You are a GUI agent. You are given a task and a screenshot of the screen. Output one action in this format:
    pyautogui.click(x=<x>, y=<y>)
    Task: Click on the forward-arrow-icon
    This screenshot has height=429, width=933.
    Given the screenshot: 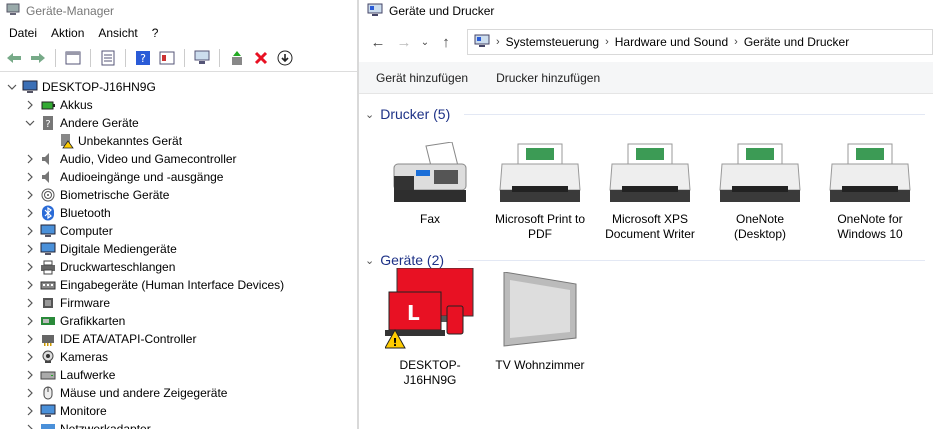 What is the action you would take?
    pyautogui.click(x=38, y=58)
    